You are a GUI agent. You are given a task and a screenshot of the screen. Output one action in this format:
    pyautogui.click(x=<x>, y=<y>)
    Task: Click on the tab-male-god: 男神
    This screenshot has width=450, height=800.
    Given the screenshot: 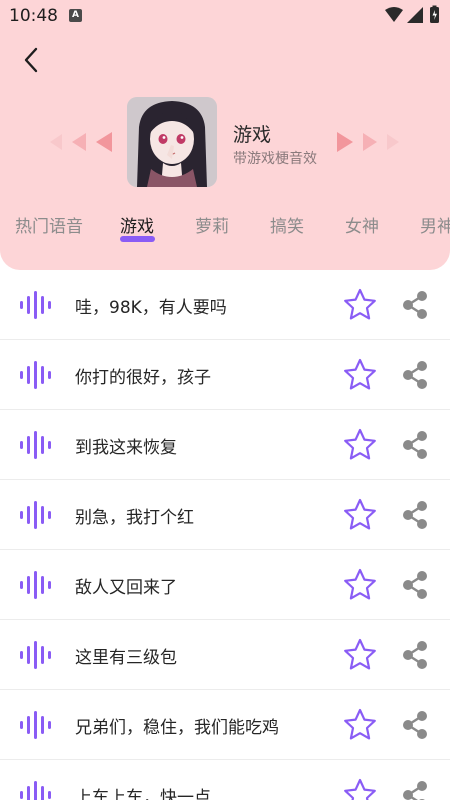 What is the action you would take?
    pyautogui.click(x=435, y=224)
    